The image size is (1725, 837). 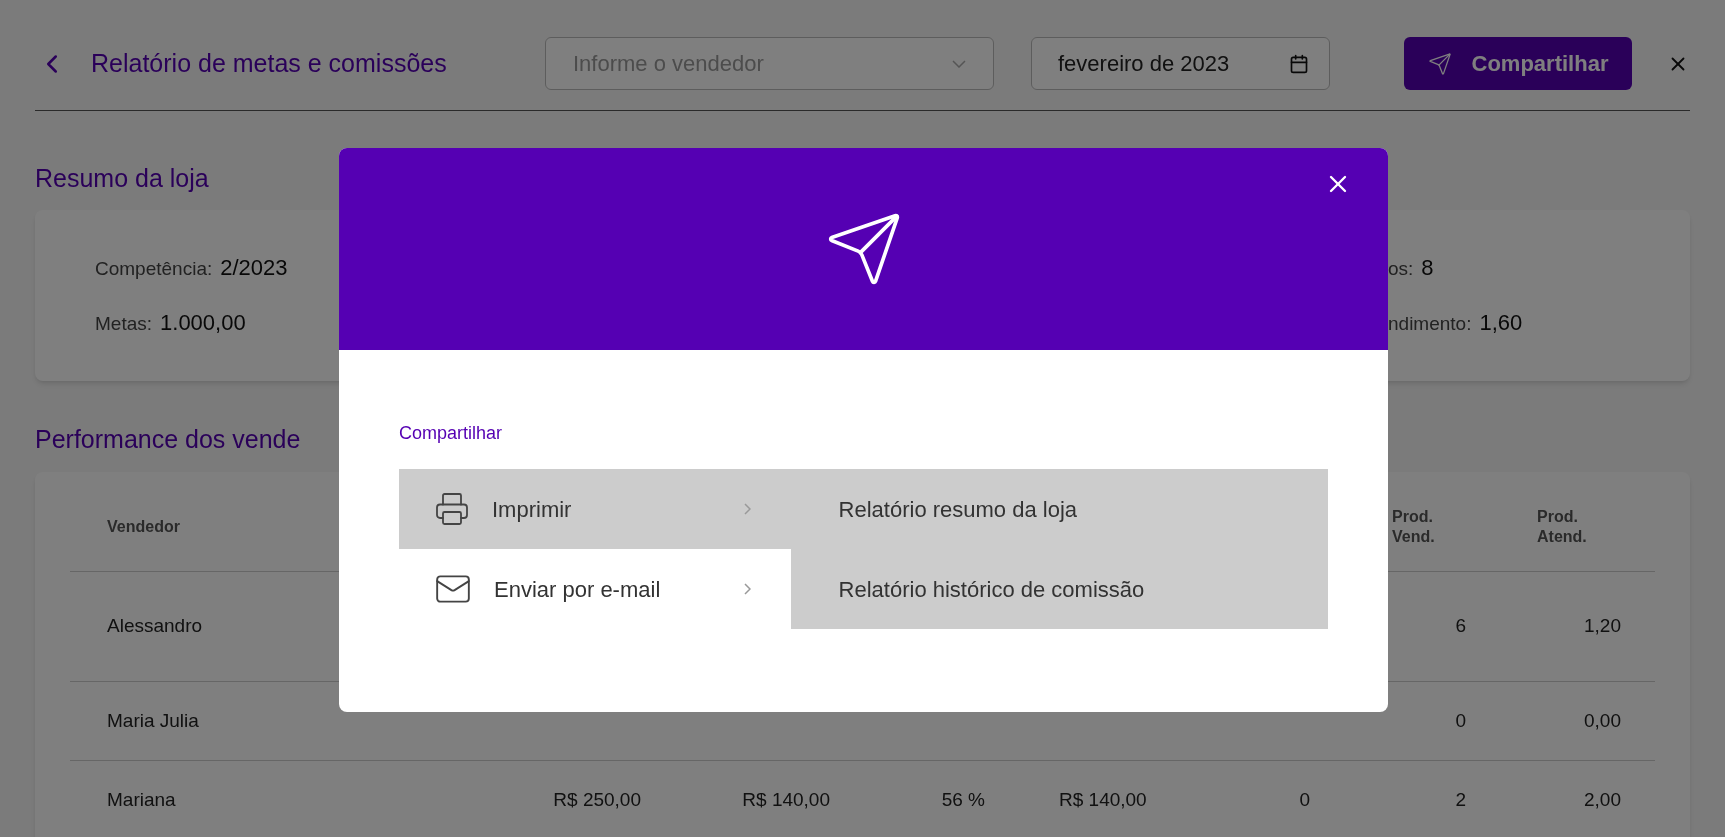 I want to click on table-cell: Maria Julia, so click(x=153, y=720).